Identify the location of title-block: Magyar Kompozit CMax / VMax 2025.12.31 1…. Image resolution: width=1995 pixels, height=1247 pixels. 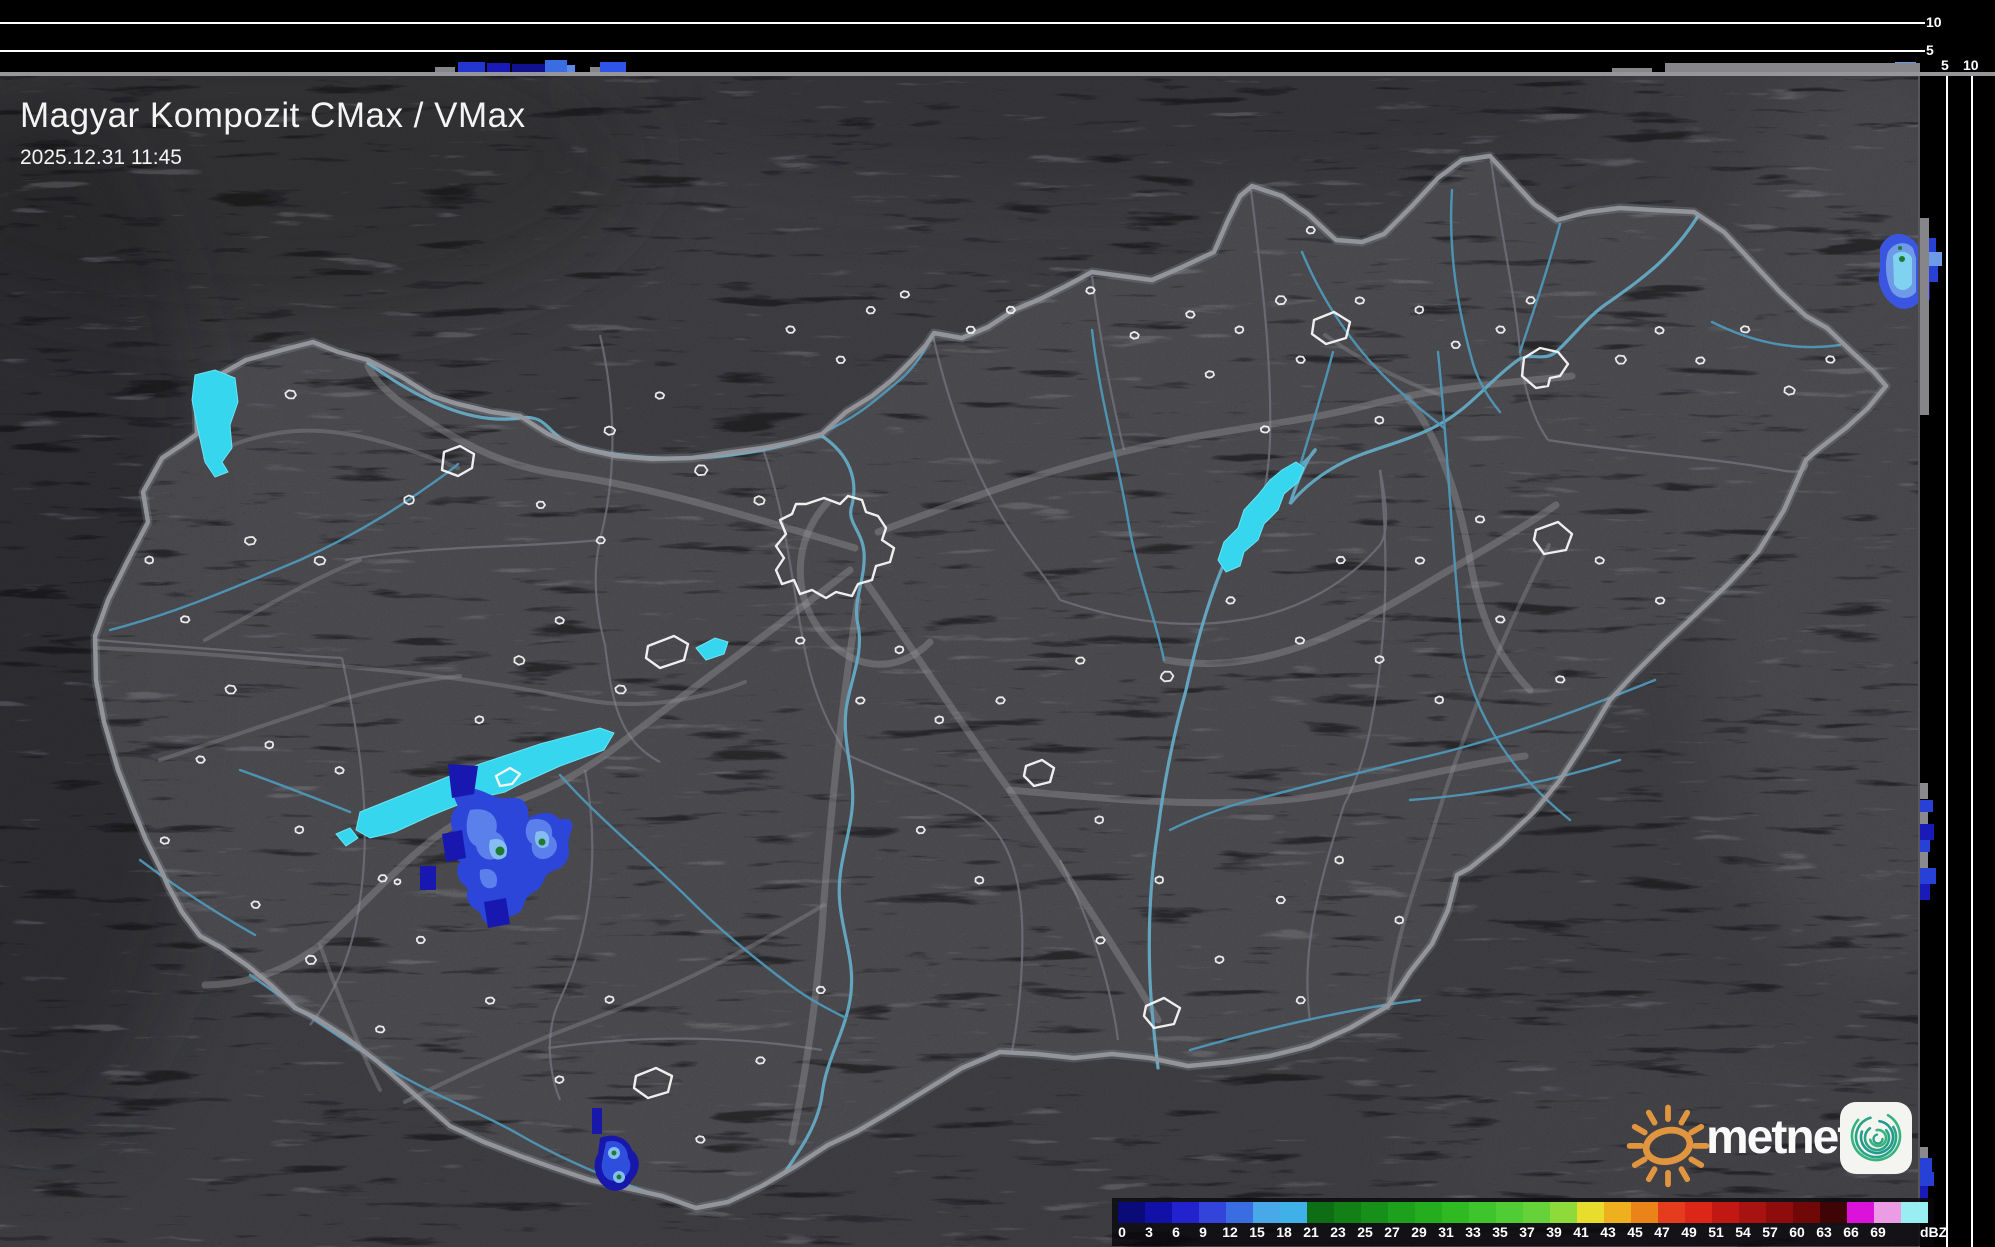
(273, 133).